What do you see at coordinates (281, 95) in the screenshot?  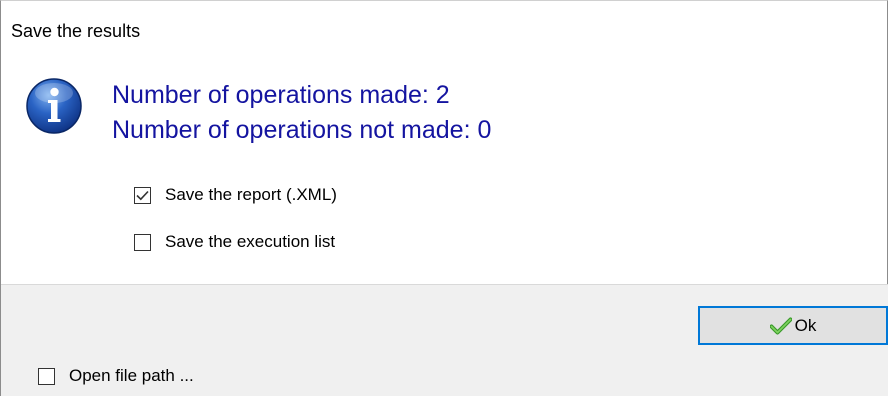 I see `operations-made-text: Number of operations made: 2` at bounding box center [281, 95].